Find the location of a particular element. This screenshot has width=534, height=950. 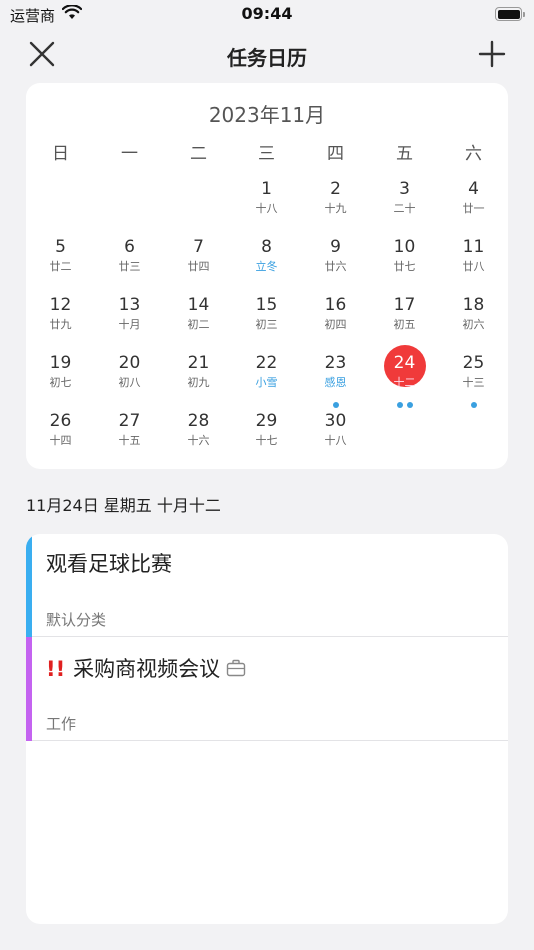

calendar-day-10: 10 廿七 is located at coordinates (404, 266).